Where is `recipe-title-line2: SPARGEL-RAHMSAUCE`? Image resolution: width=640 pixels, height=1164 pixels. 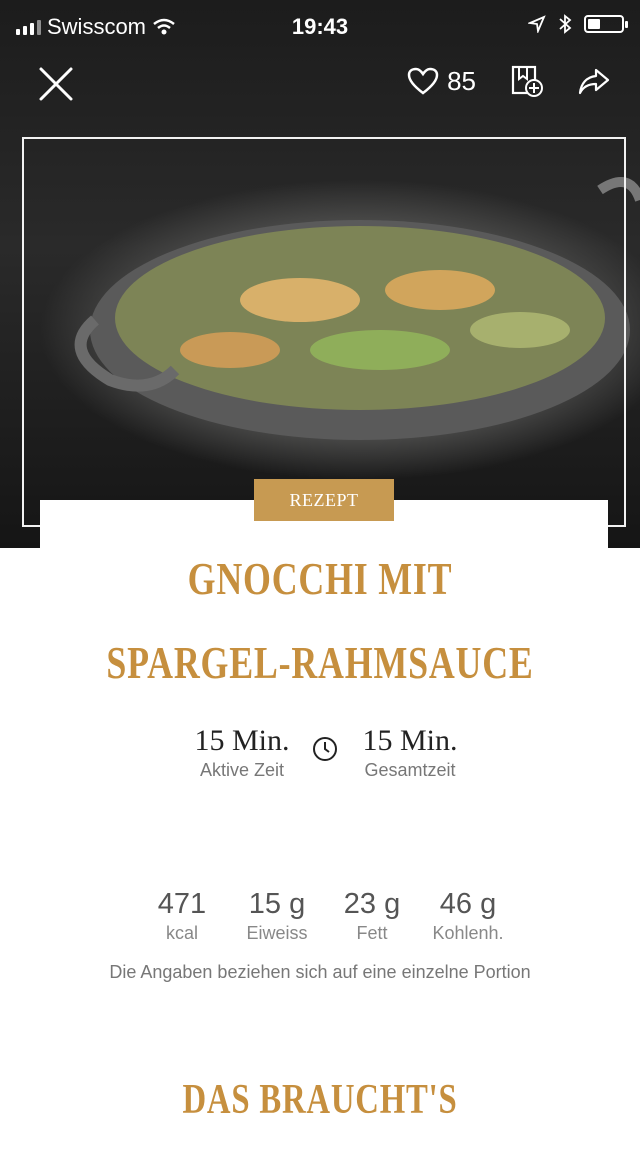
recipe-title-line2: SPARGEL-RAHMSAUCE is located at coordinates (320, 662).